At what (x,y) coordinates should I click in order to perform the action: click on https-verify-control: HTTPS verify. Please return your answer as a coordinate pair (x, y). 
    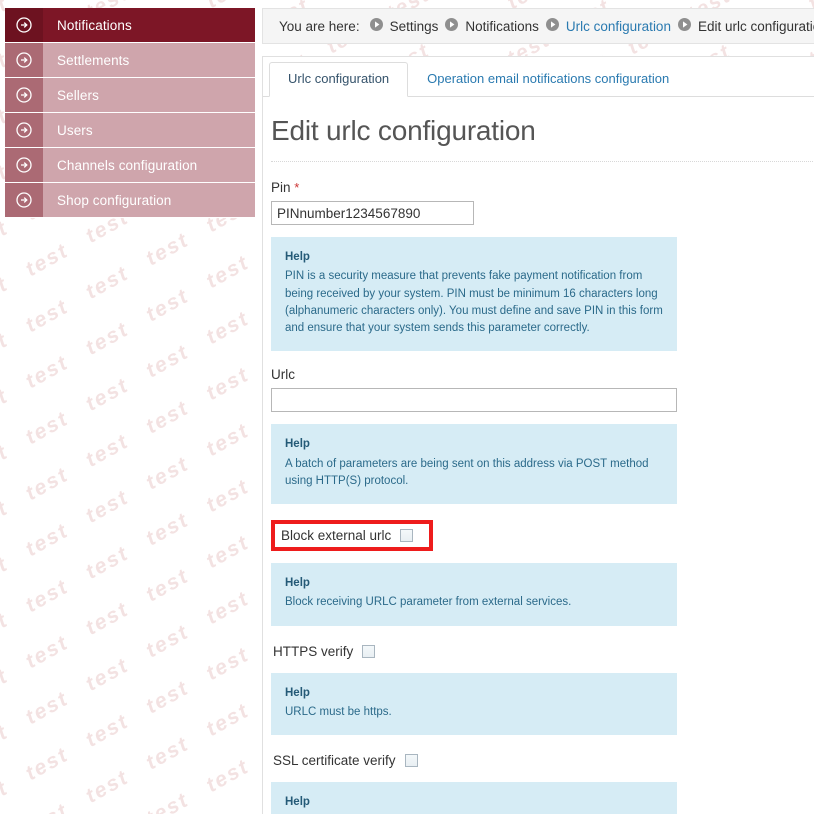
    Looking at the image, I should click on (324, 651).